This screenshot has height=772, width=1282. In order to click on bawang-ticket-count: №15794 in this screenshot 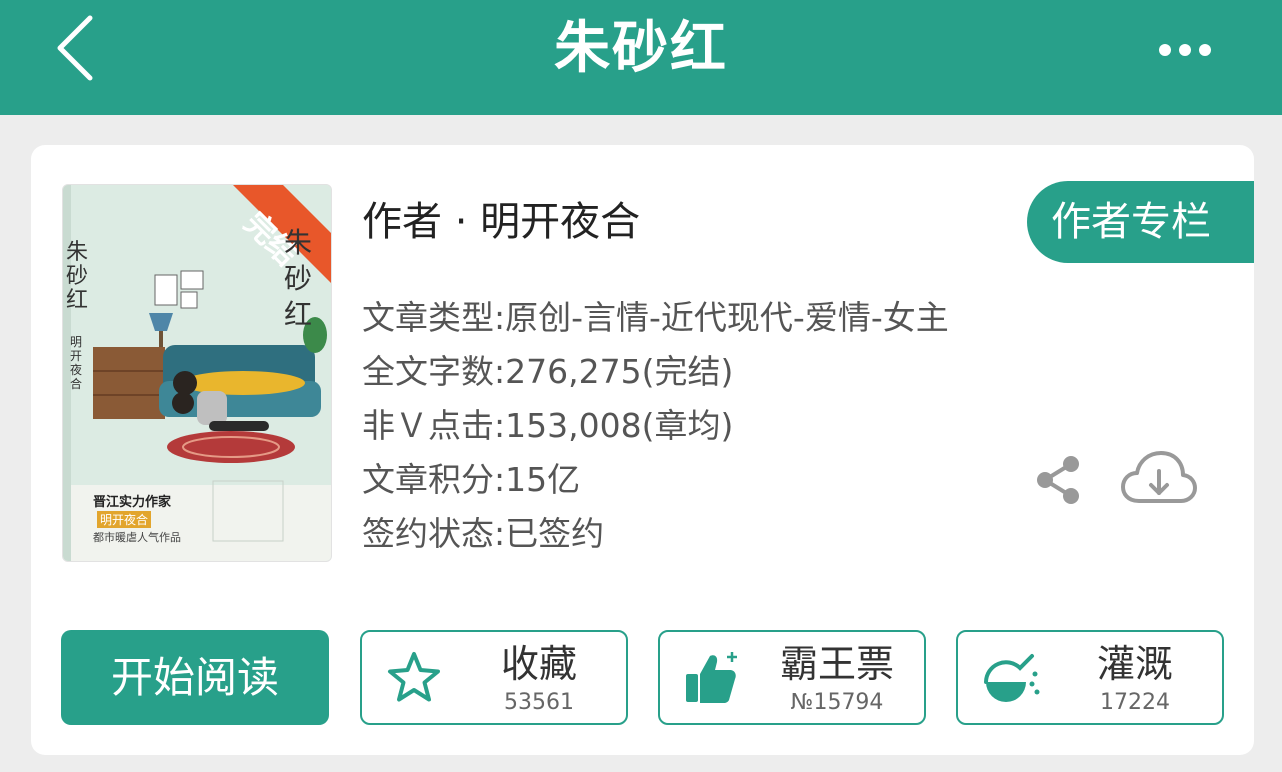, I will do `click(837, 702)`.